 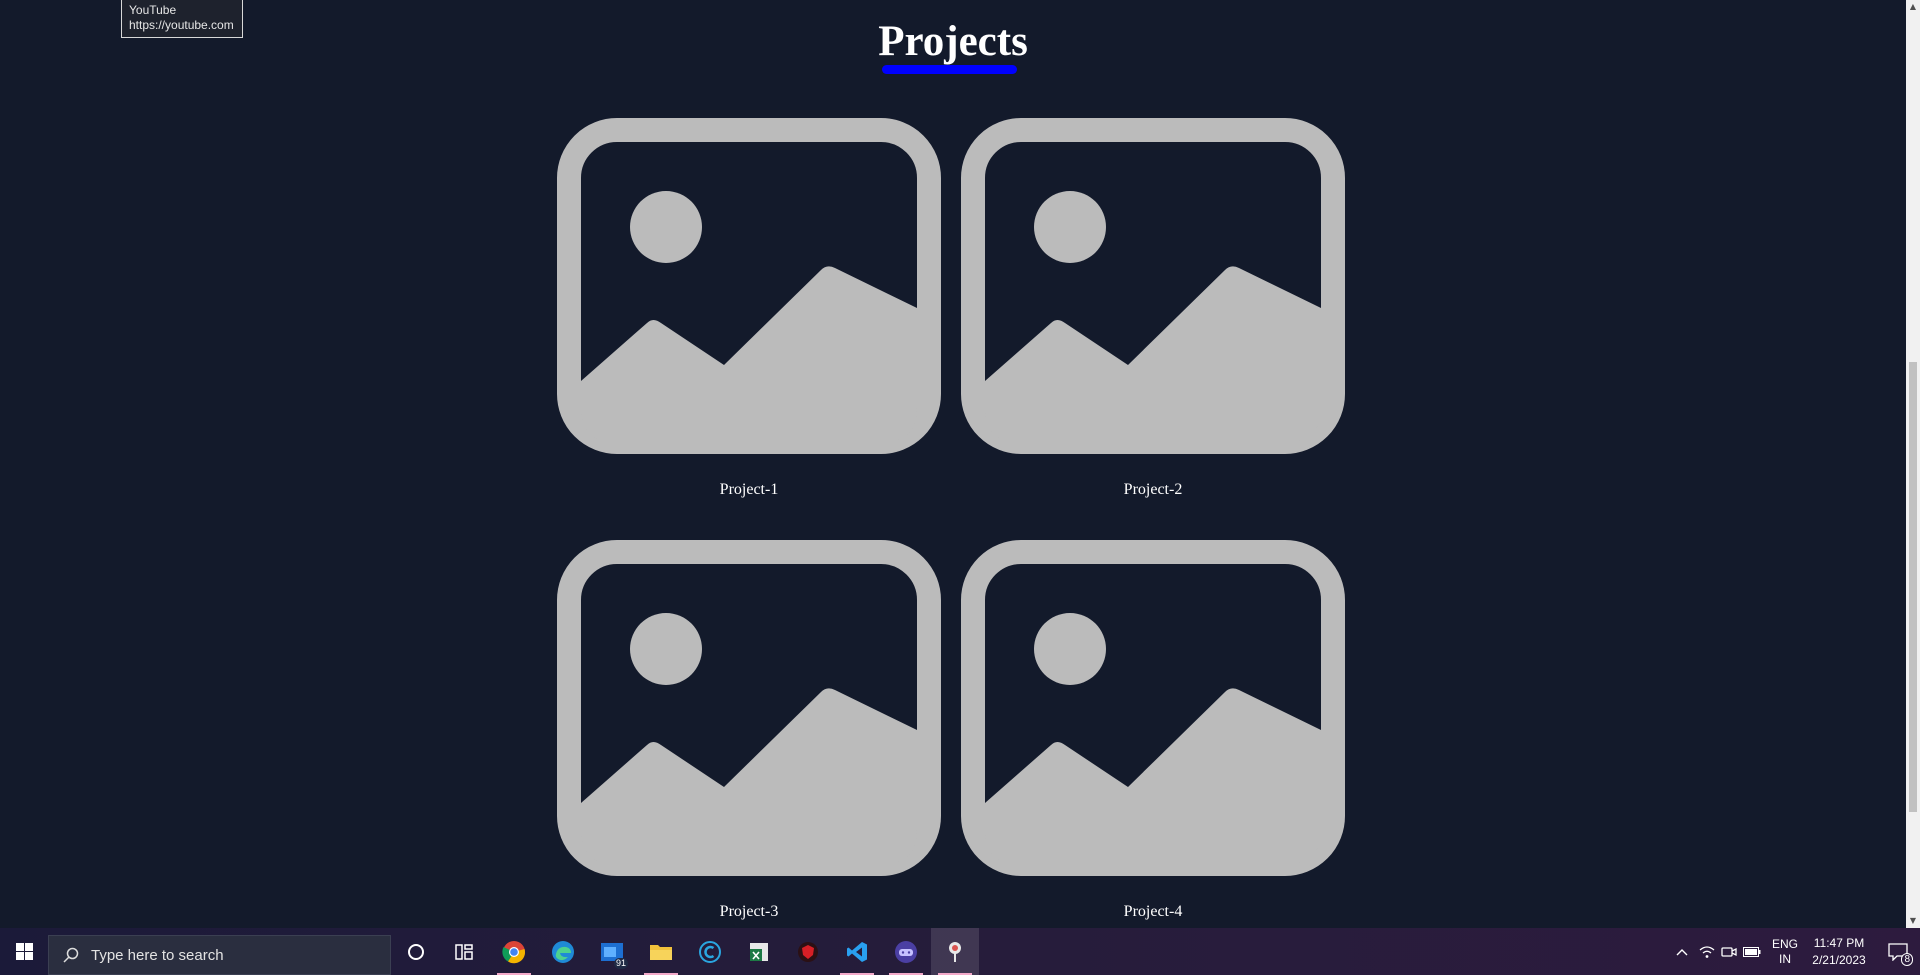 I want to click on edge-icon, so click(x=563, y=951).